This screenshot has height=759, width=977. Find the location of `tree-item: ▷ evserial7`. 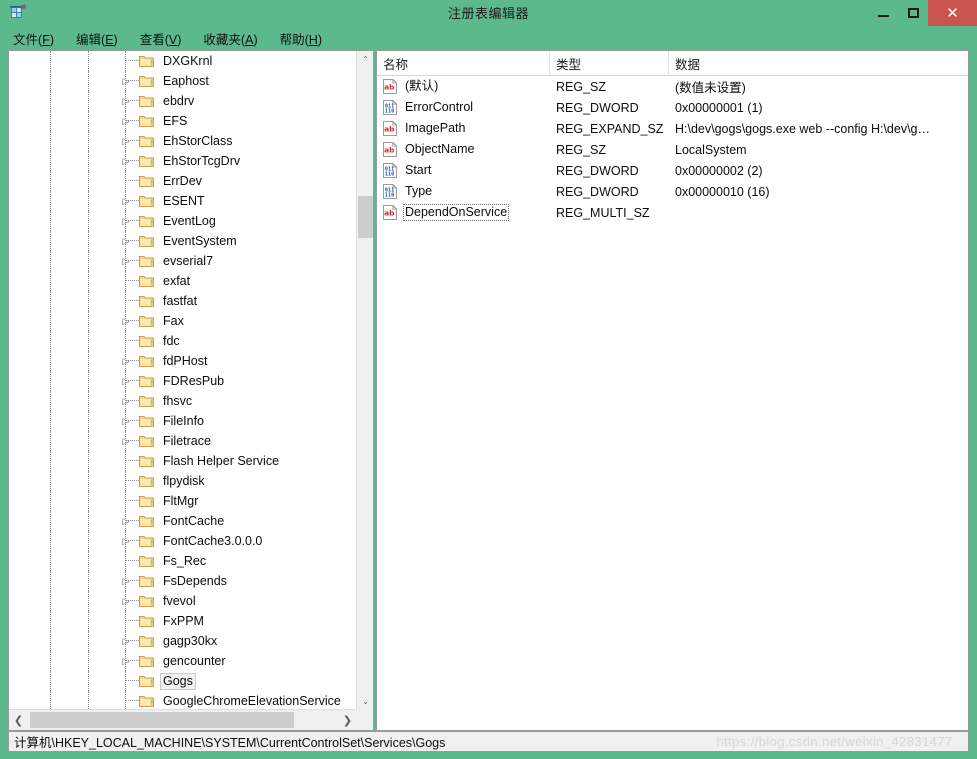

tree-item: ▷ evserial7 is located at coordinates (183, 261).